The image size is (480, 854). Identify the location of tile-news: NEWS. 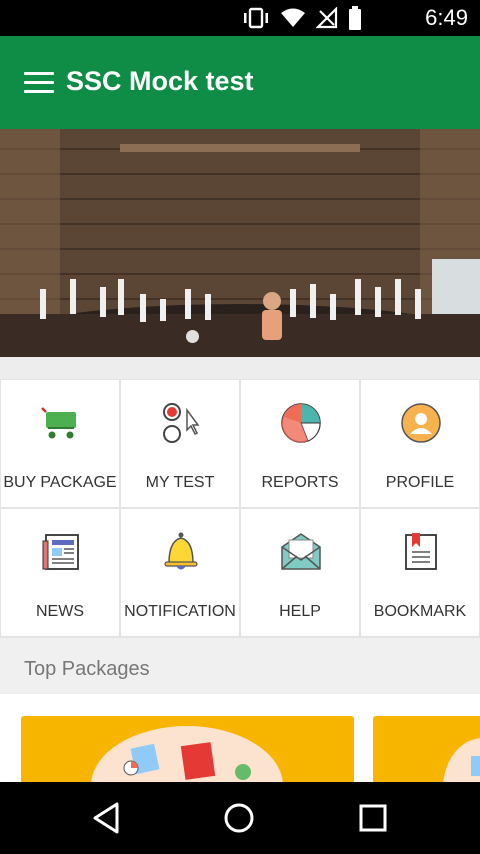
(60, 572).